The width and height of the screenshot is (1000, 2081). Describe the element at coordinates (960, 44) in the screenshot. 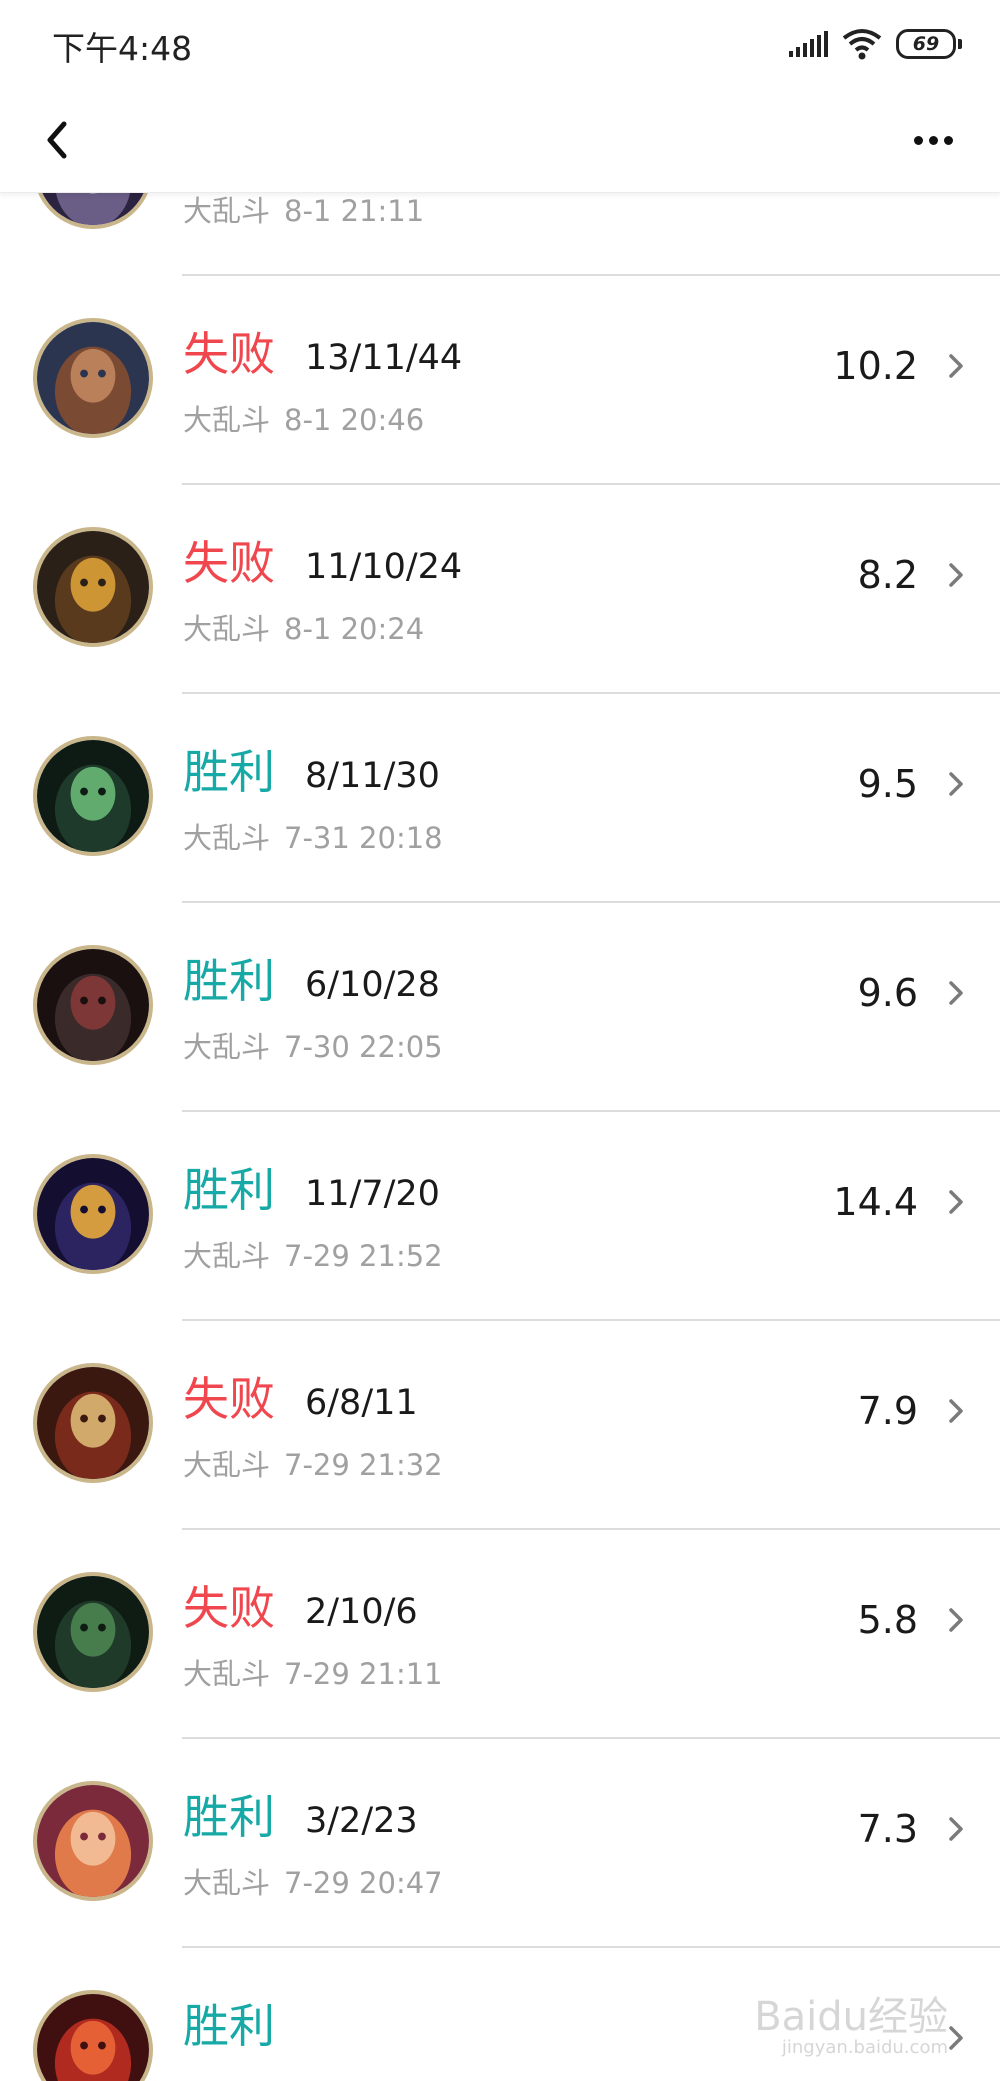

I see `battery-cap` at that location.